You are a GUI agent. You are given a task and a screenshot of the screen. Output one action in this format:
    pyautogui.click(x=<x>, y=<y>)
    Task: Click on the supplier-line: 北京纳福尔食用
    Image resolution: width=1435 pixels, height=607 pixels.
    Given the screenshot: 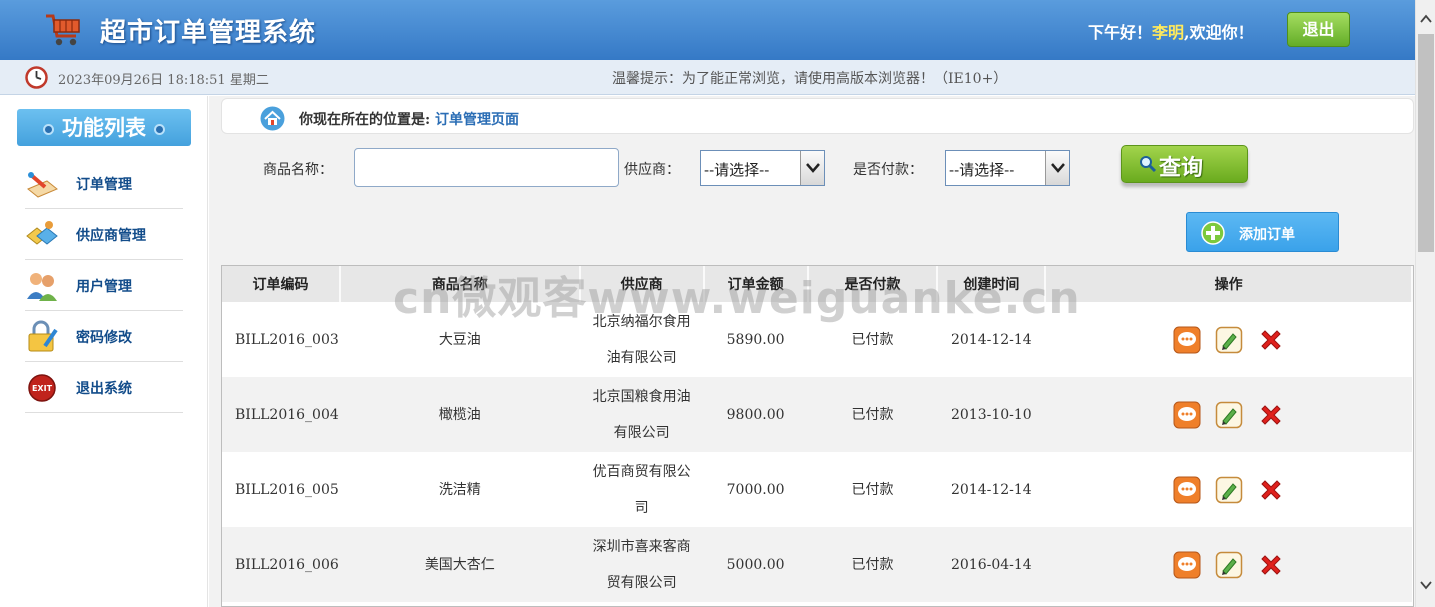 What is the action you would take?
    pyautogui.click(x=641, y=321)
    